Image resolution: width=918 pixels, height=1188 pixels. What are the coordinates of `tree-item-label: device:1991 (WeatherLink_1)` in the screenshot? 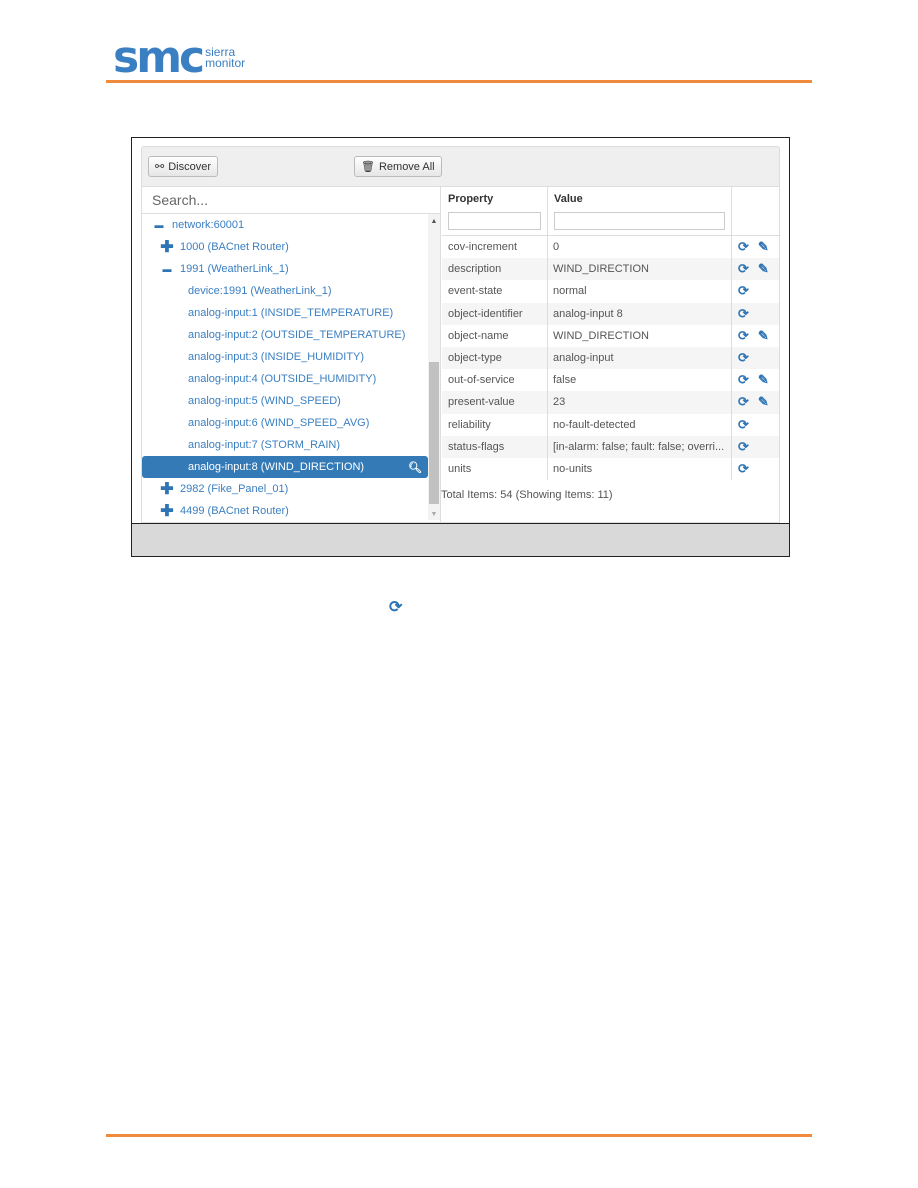 It's located at (260, 291).